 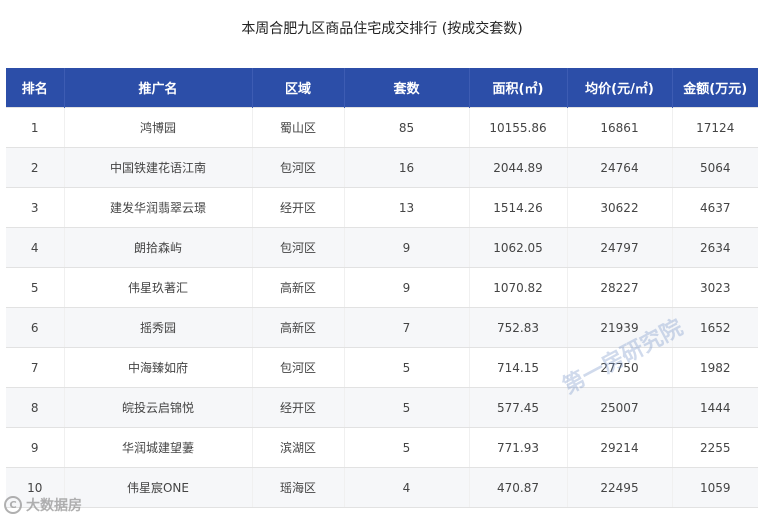 I want to click on cell-amount: 1444, so click(x=714, y=407).